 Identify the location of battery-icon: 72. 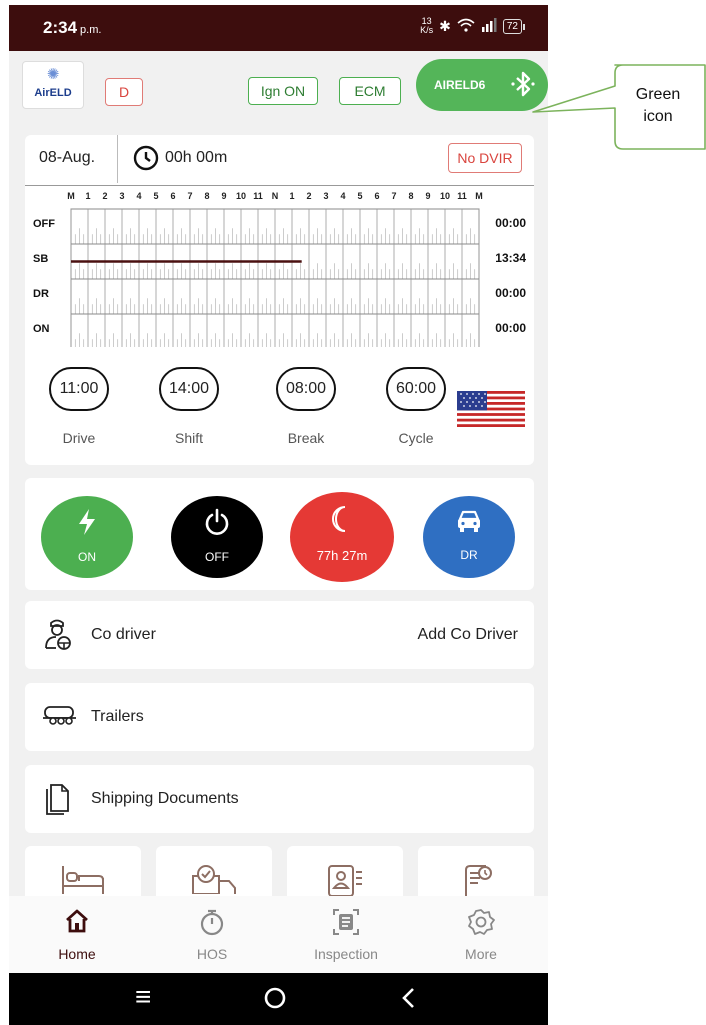
(514, 26).